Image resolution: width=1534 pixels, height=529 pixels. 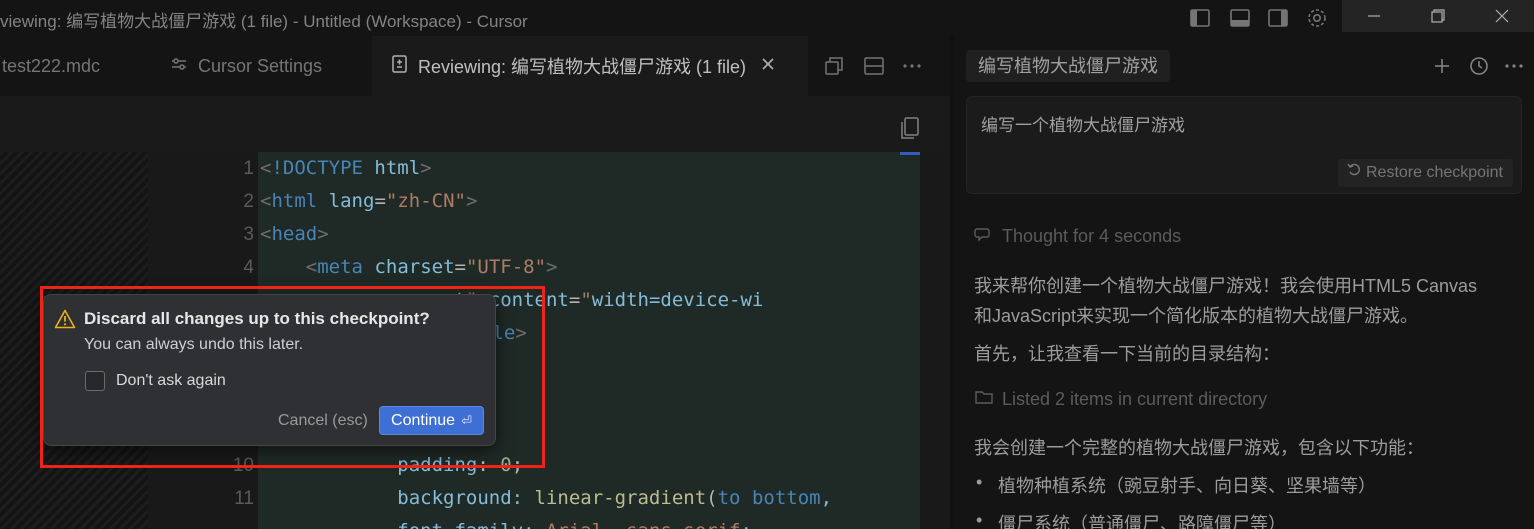 I want to click on tab-reviewing: Reviewing: 编写植物大战僵尸游戏 (1 file), so click(x=590, y=66).